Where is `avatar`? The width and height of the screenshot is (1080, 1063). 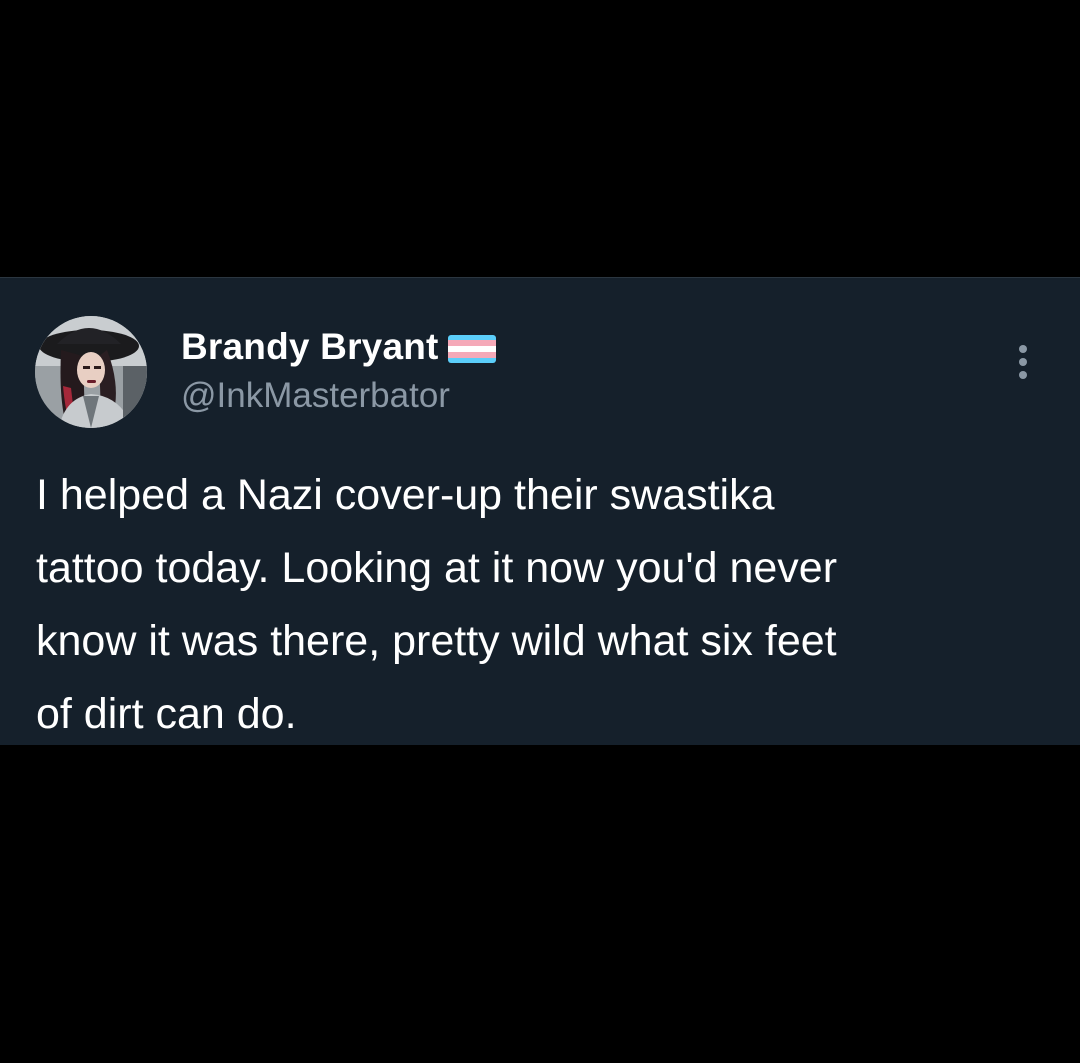
avatar is located at coordinates (91, 372).